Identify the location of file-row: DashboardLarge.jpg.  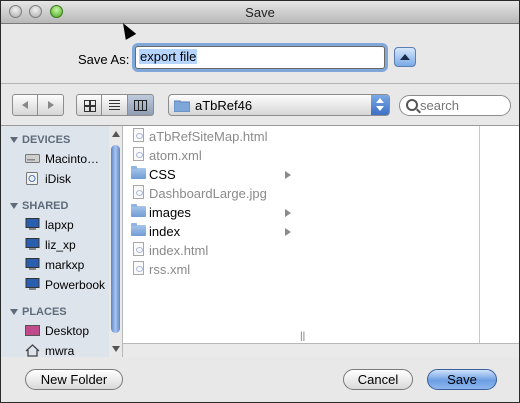
(210, 193).